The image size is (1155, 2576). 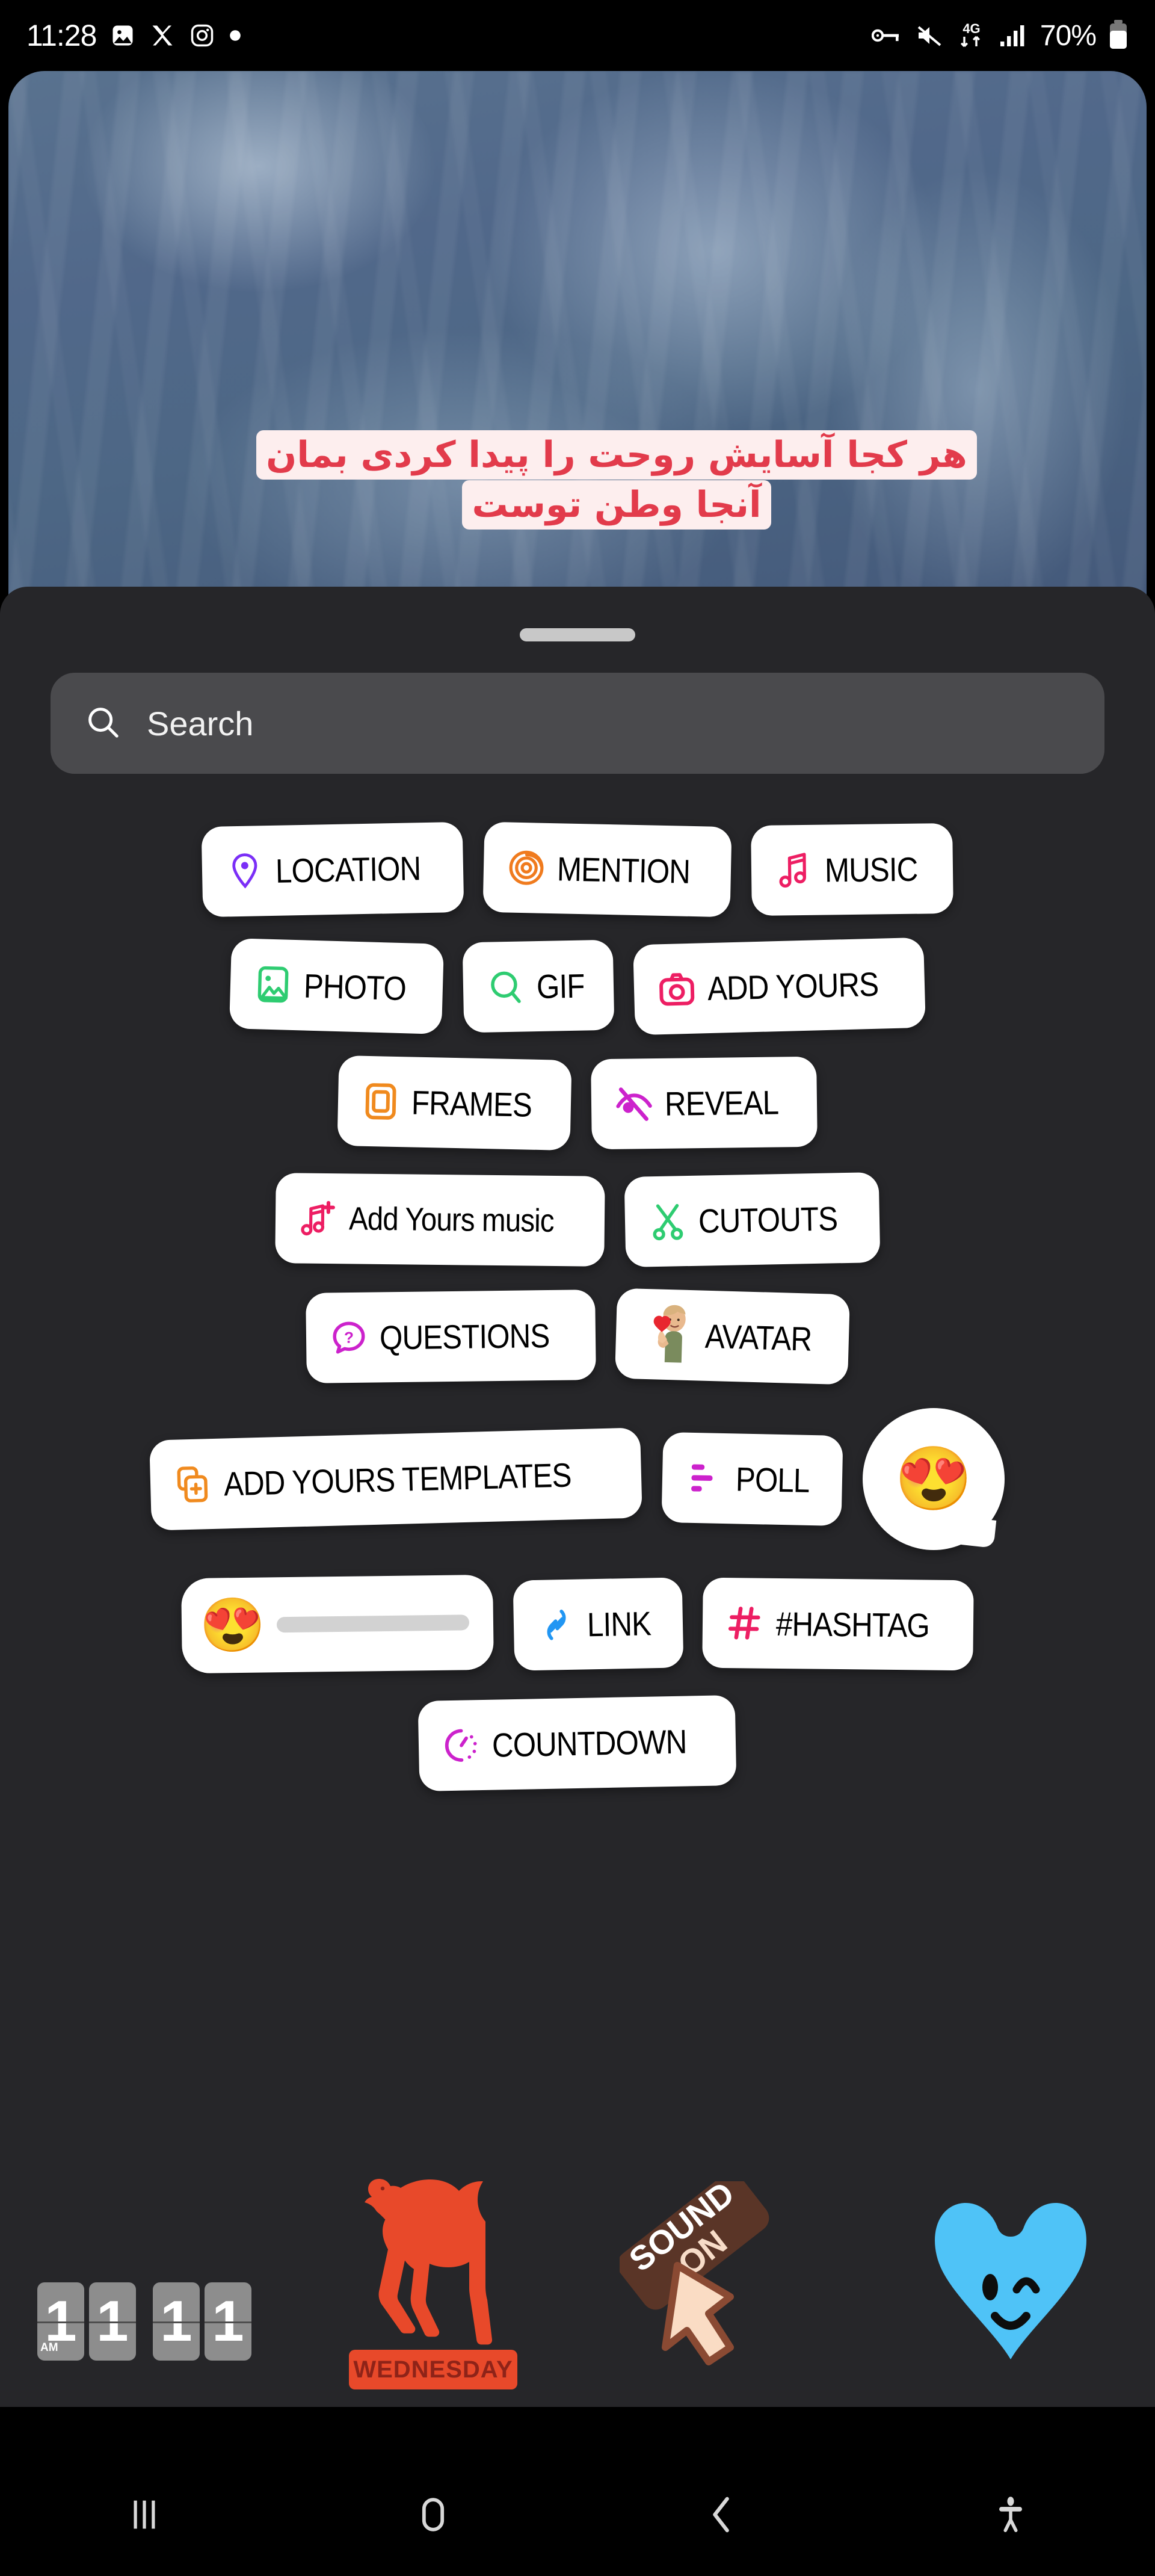 What do you see at coordinates (49, 2347) in the screenshot?
I see `flip-clock-meridiem: AM` at bounding box center [49, 2347].